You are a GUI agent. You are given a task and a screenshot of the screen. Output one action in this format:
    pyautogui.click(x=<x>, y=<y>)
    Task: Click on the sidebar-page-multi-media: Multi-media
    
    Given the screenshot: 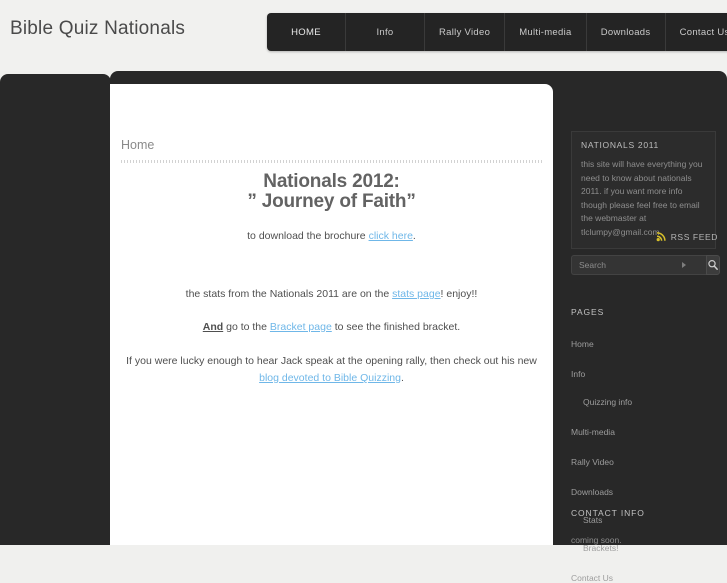 What is the action you would take?
    pyautogui.click(x=643, y=422)
    